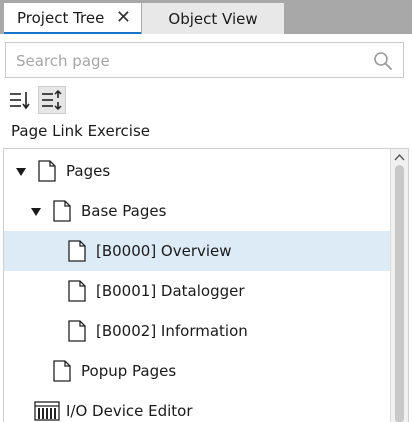 The height and width of the screenshot is (422, 412). I want to click on tree-item-label: [B0000] Overview, so click(164, 251).